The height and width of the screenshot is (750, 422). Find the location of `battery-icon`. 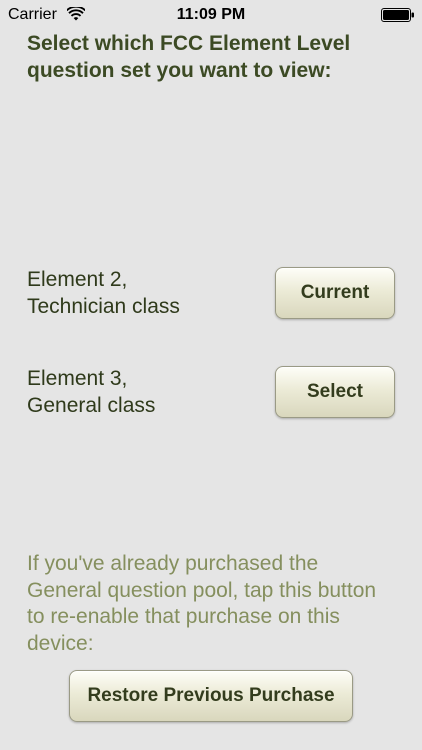

battery-icon is located at coordinates (397, 15).